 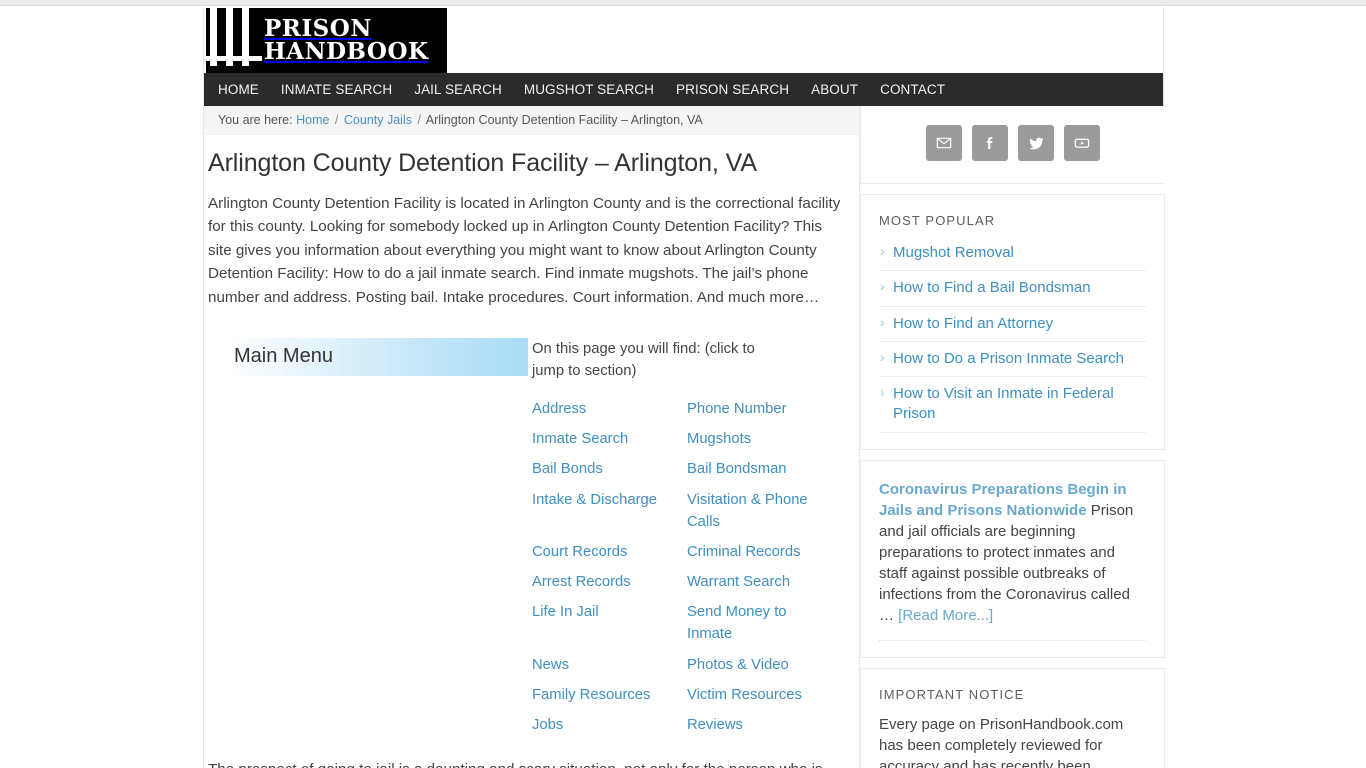 I want to click on toc-link-send-money-to-inmate: Send Money to Inmate, so click(x=737, y=623).